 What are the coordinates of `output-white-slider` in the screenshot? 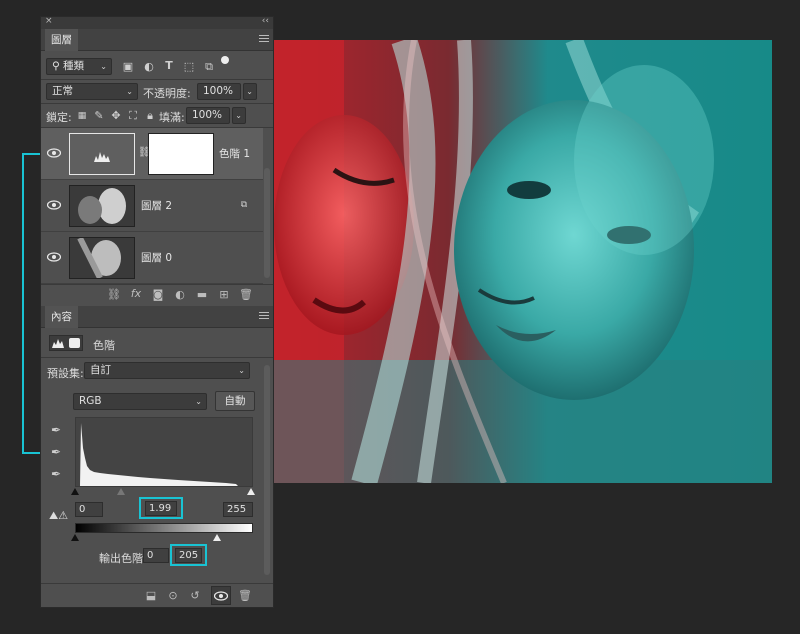 It's located at (217, 537).